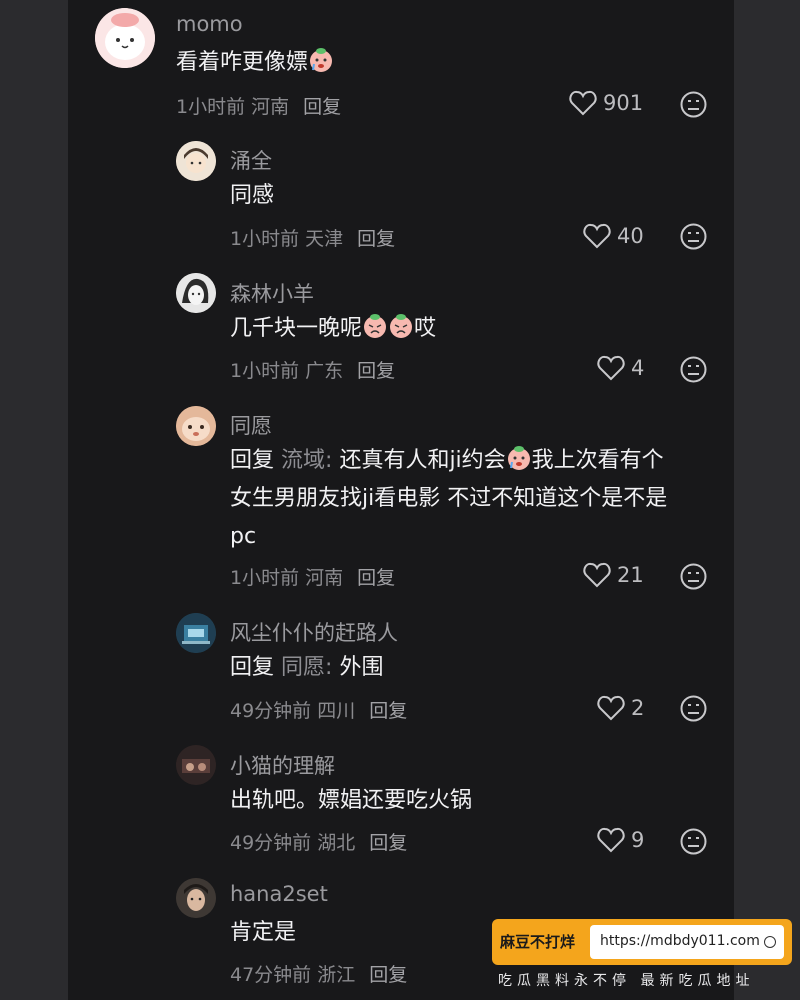 Image resolution: width=800 pixels, height=1000 pixels. What do you see at coordinates (333, 329) in the screenshot?
I see `comment-text: 几千块一晚呢哎` at bounding box center [333, 329].